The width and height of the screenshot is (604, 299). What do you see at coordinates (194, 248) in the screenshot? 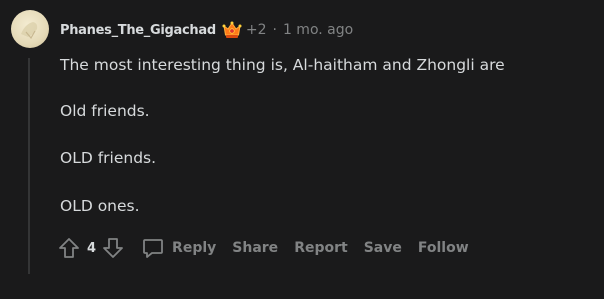
I see `reply-button: Reply` at bounding box center [194, 248].